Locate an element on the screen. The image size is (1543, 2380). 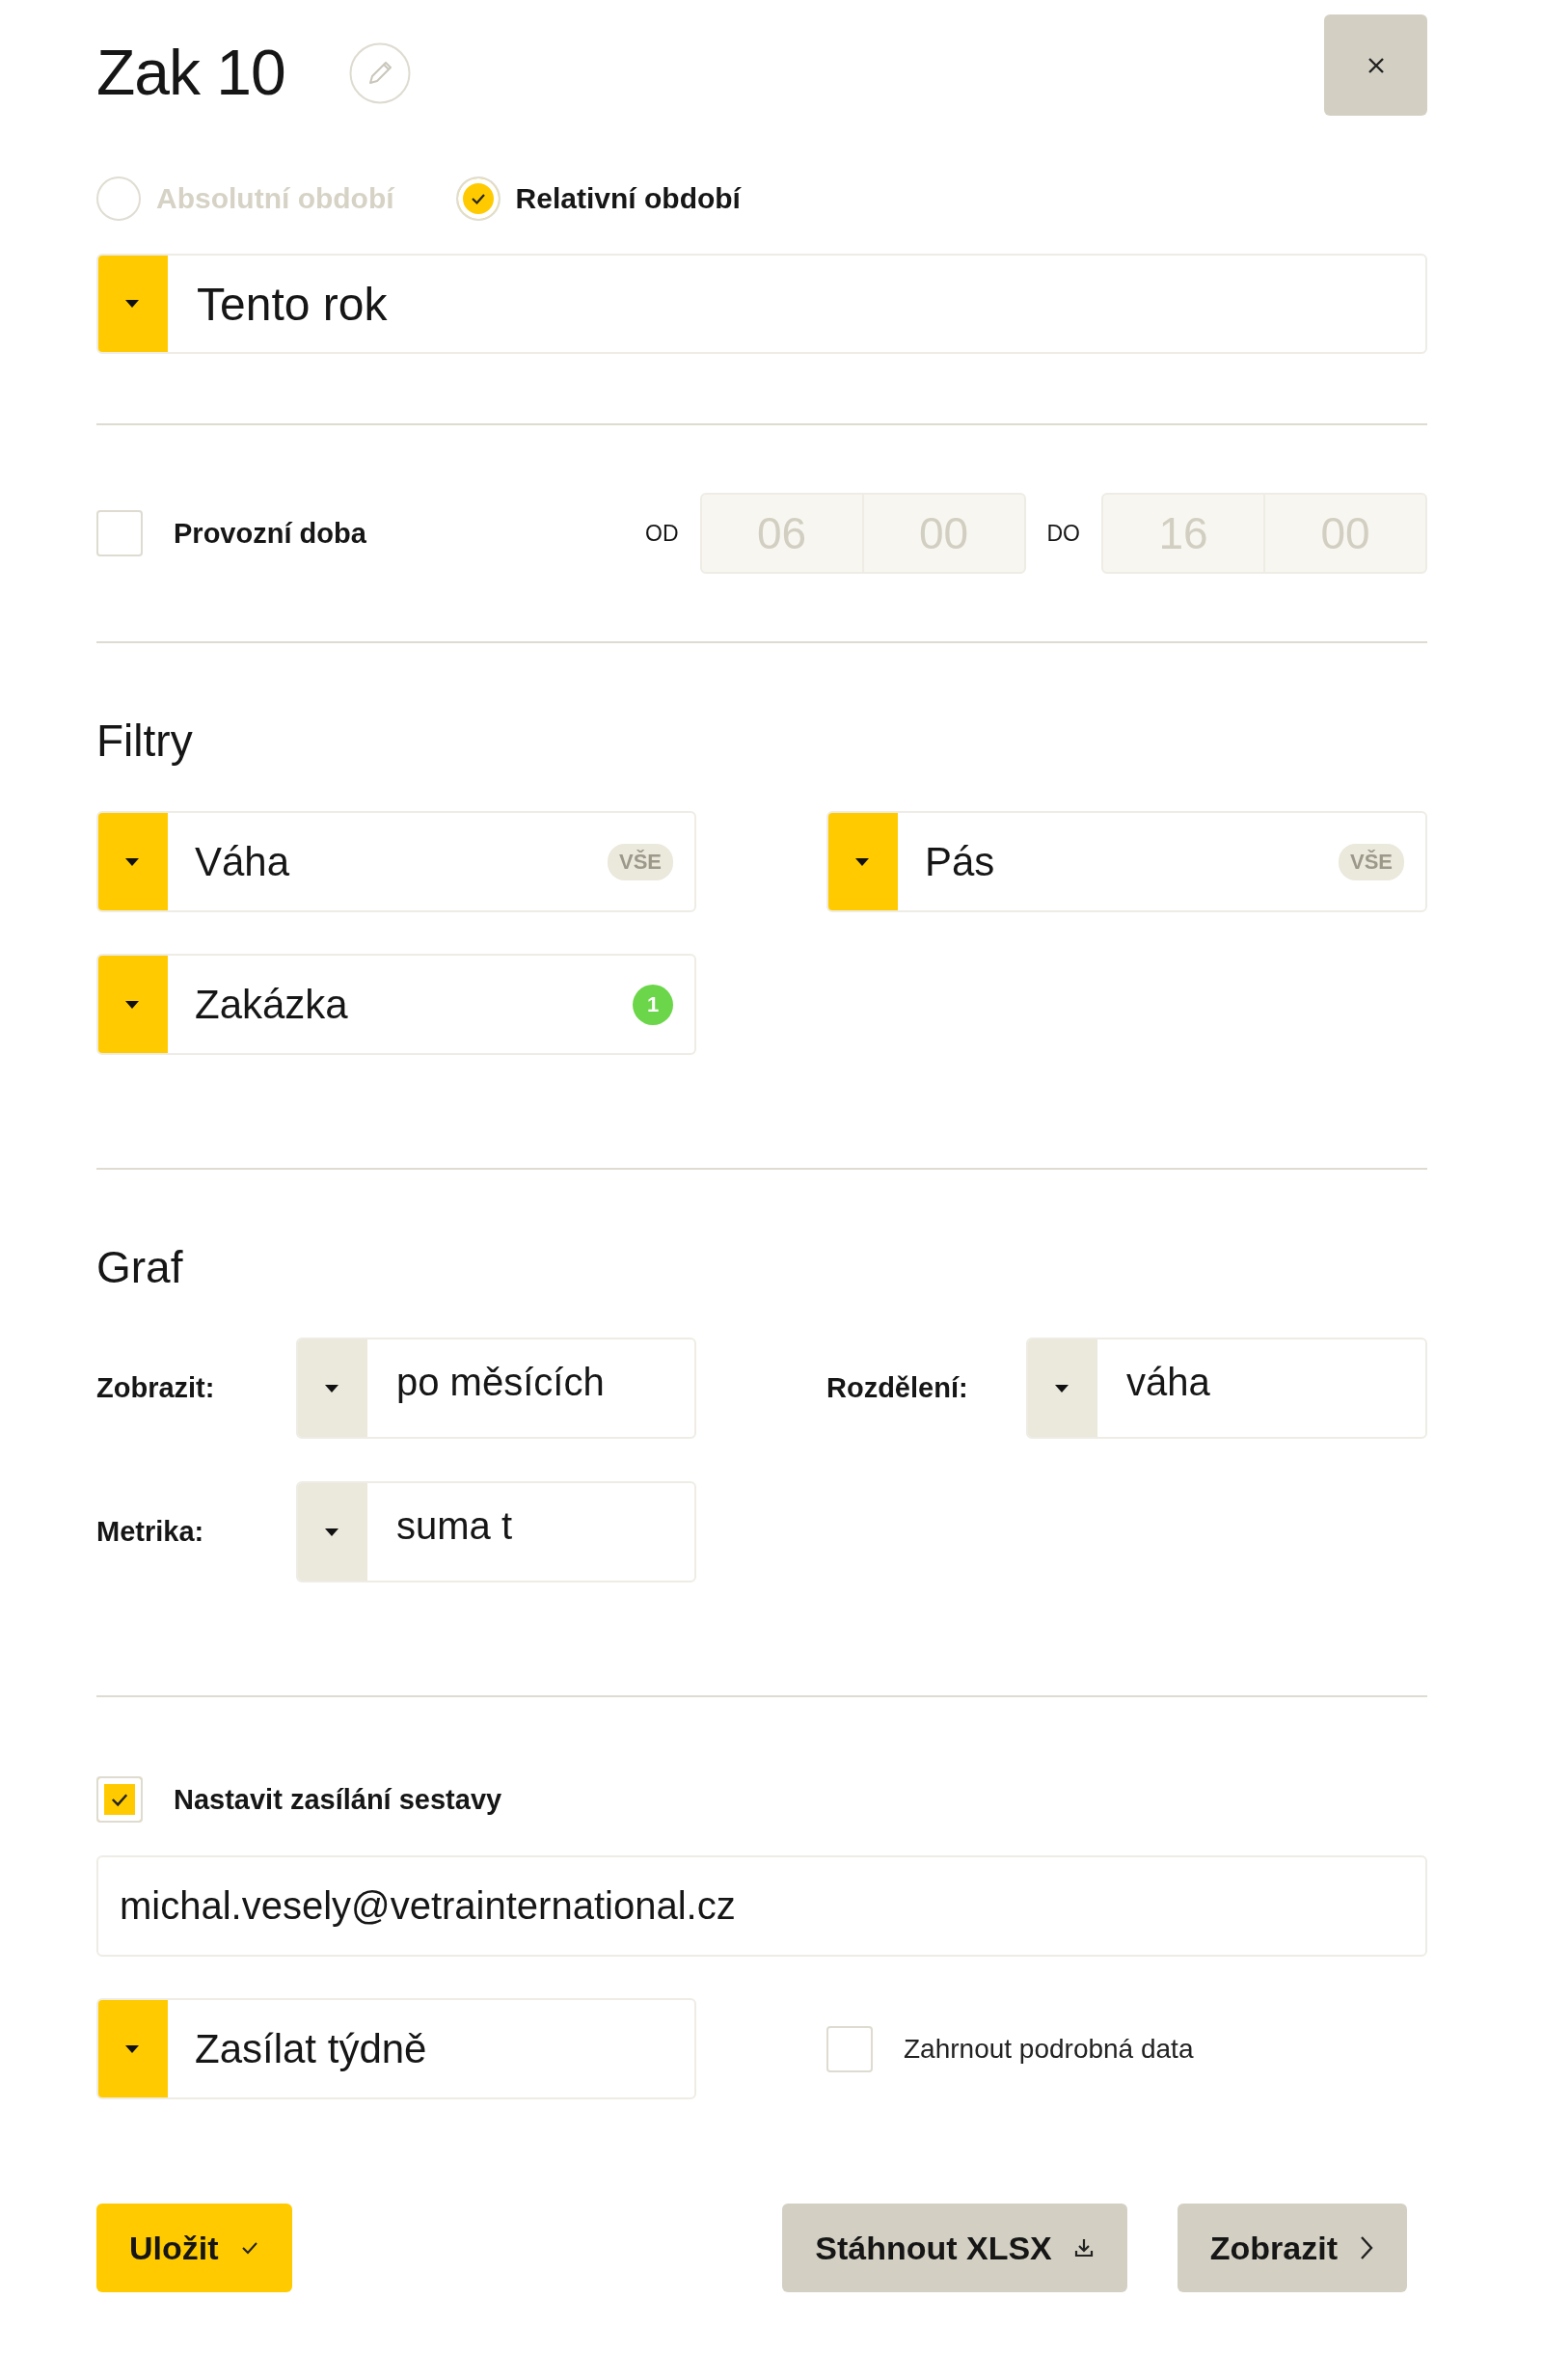
radio-label: Relativní období is located at coordinates (628, 199).